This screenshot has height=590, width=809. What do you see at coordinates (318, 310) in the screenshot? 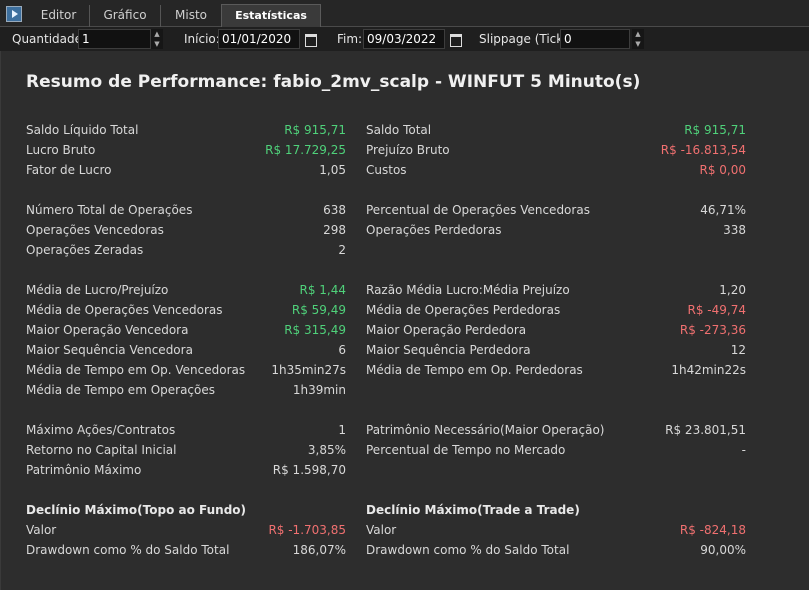
I see `stat-value: R$ 59,49` at bounding box center [318, 310].